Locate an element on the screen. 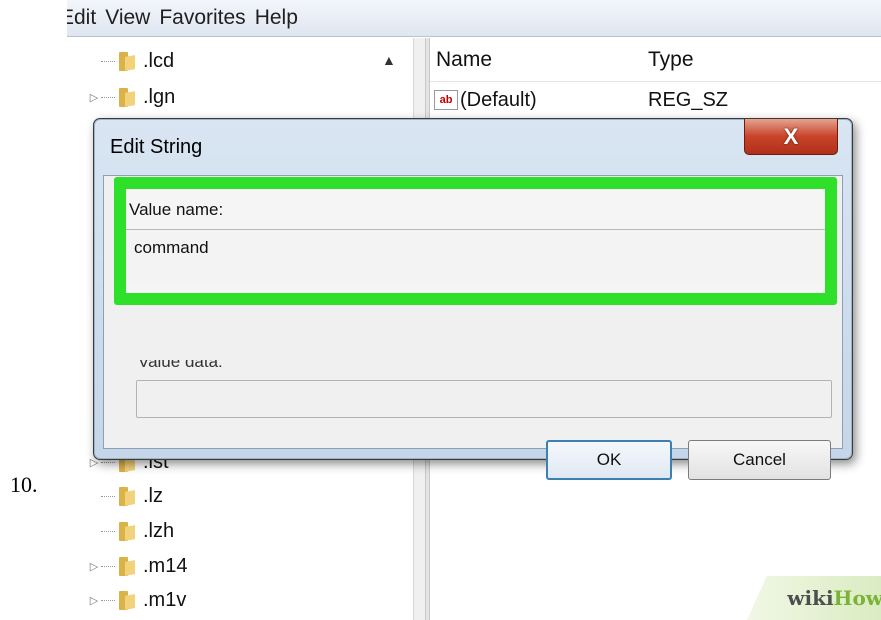 The image size is (881, 620). tree-item-label: .lgn is located at coordinates (159, 96).